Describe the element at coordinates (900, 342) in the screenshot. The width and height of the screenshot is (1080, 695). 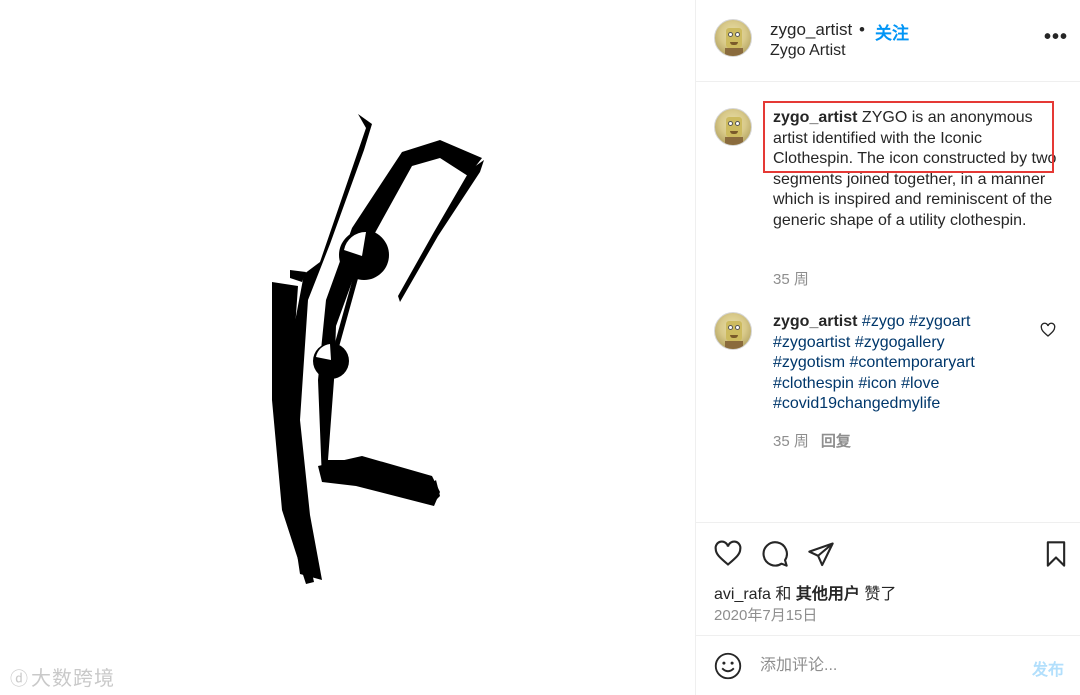
I see `hashtag-link: #zygogallery` at that location.